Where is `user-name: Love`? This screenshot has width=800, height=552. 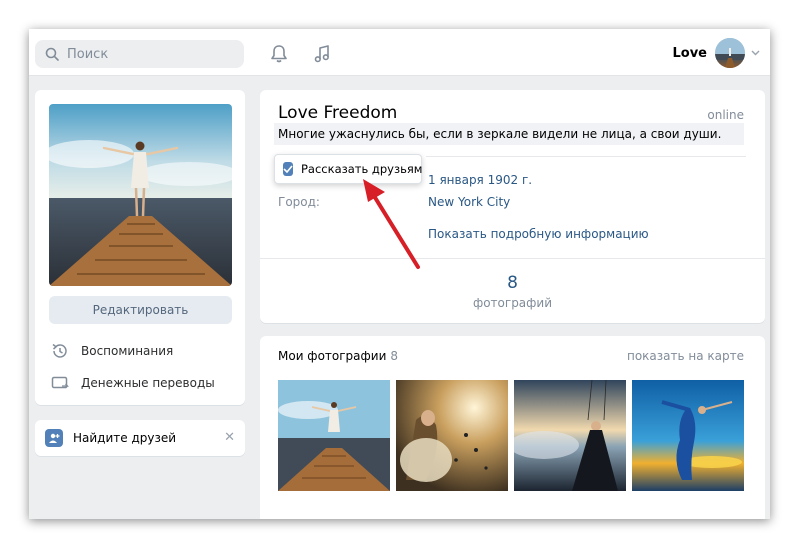 user-name: Love is located at coordinates (689, 53).